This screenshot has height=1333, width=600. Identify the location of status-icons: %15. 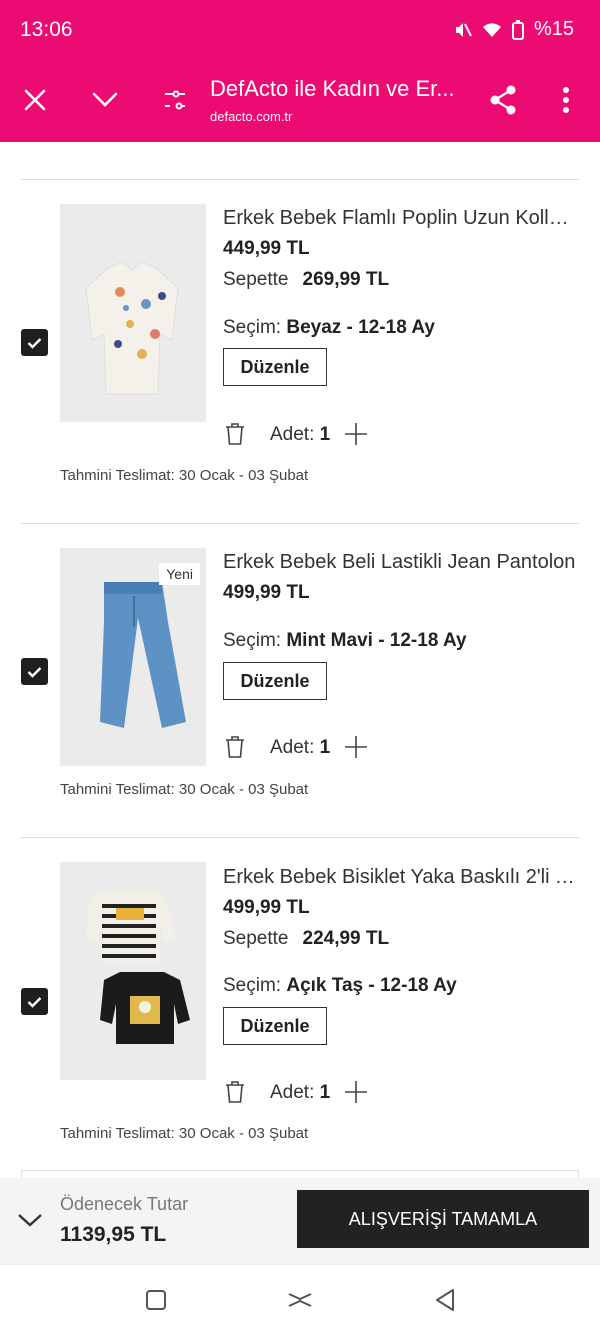
(514, 29).